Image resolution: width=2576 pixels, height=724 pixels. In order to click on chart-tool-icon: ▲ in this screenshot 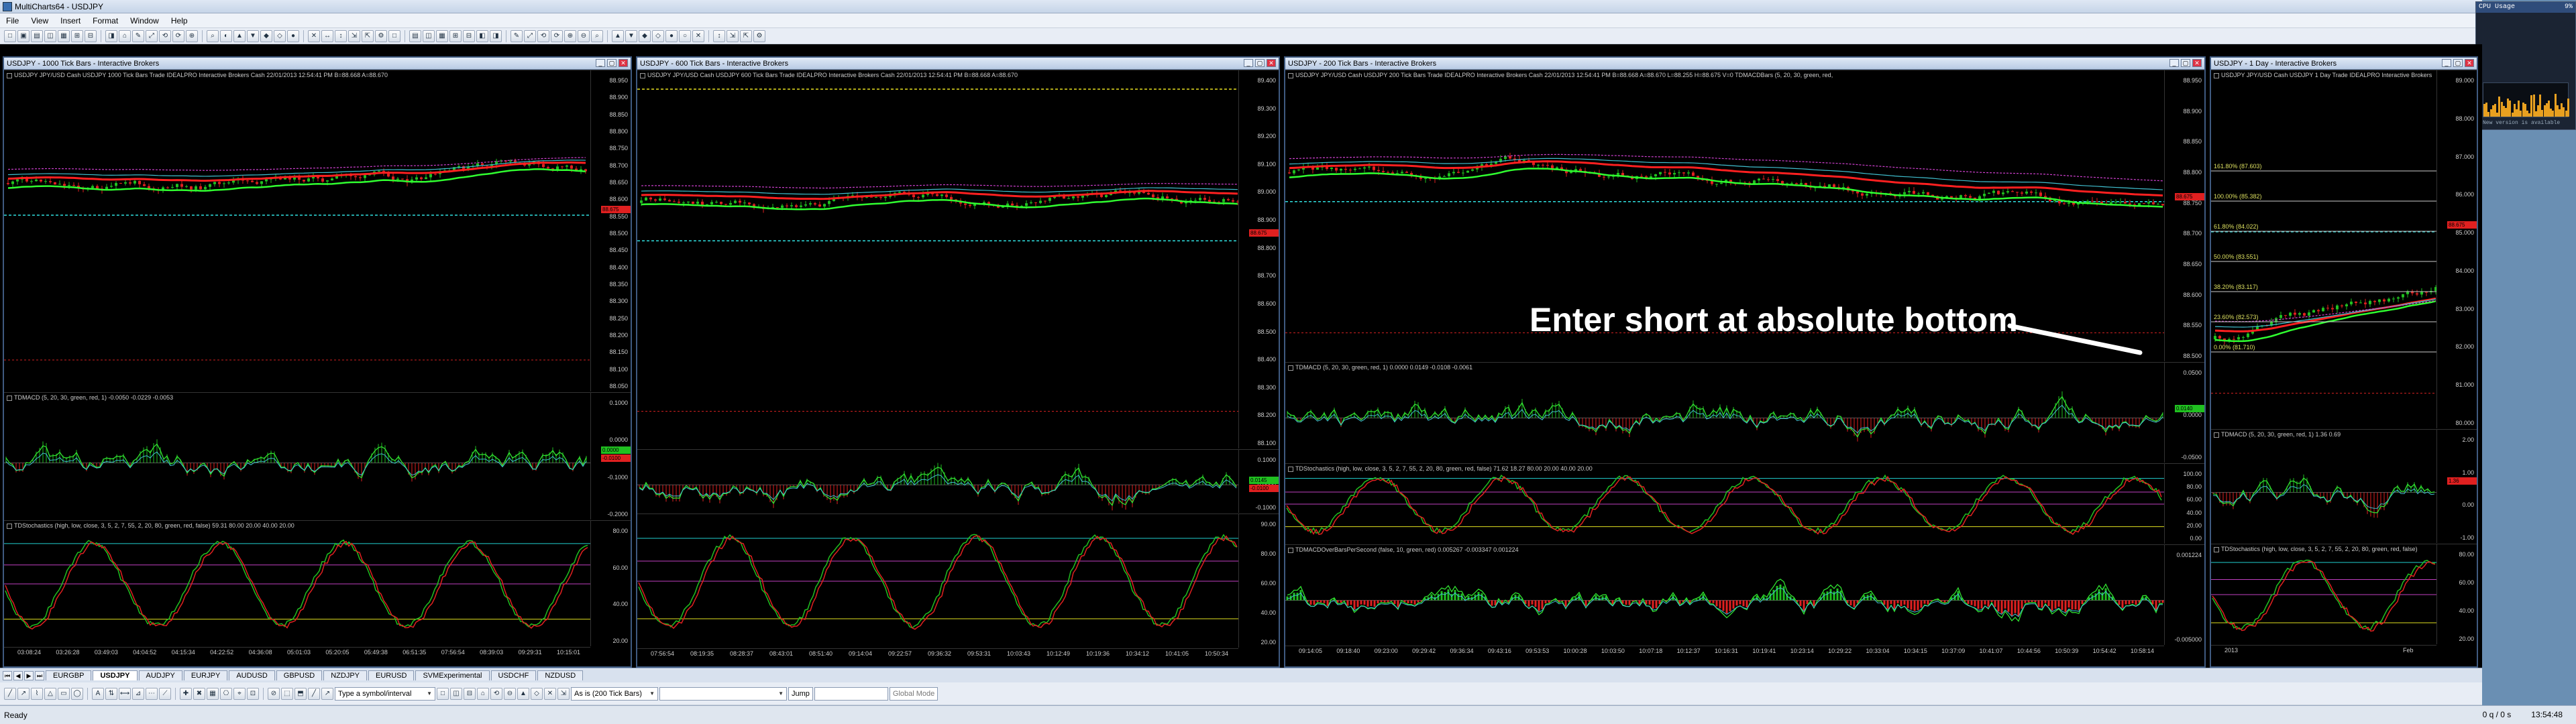, I will do `click(523, 693)`.